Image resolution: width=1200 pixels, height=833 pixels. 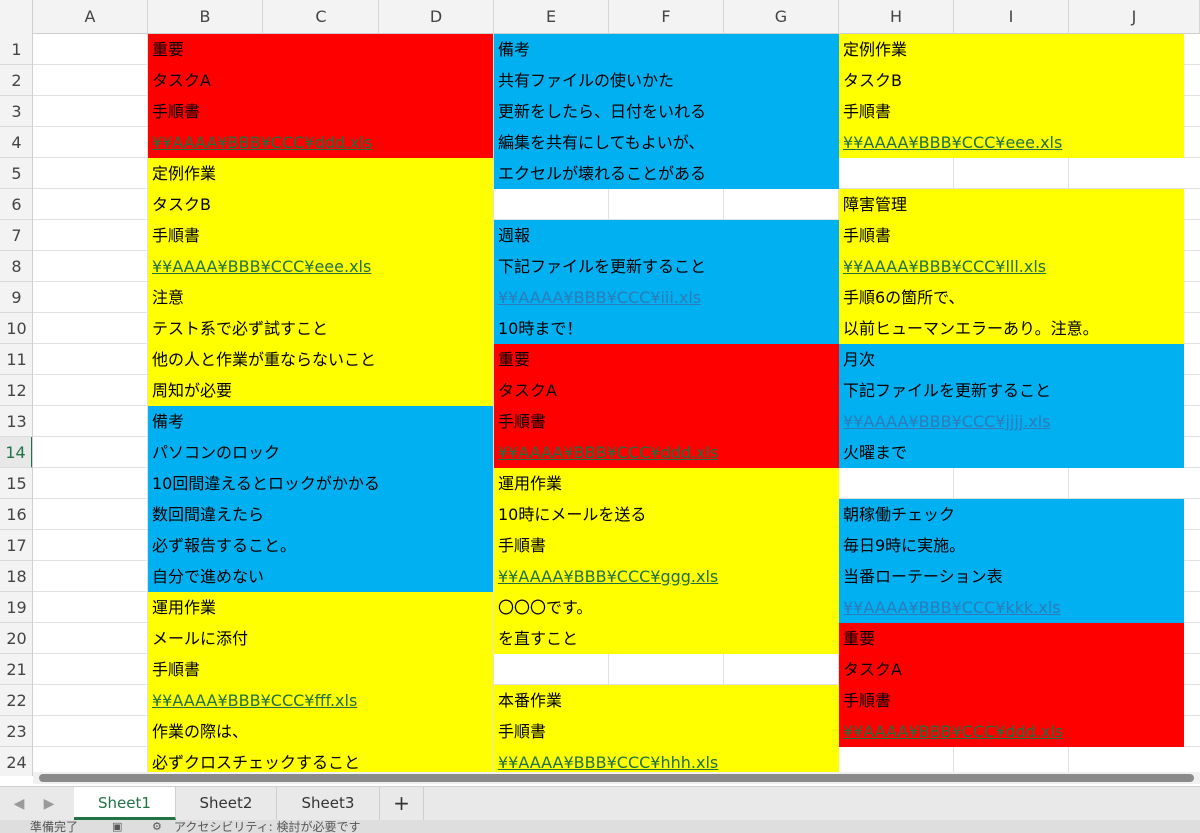 I want to click on cell-h9: 手順6の箇所で、, so click(x=902, y=297).